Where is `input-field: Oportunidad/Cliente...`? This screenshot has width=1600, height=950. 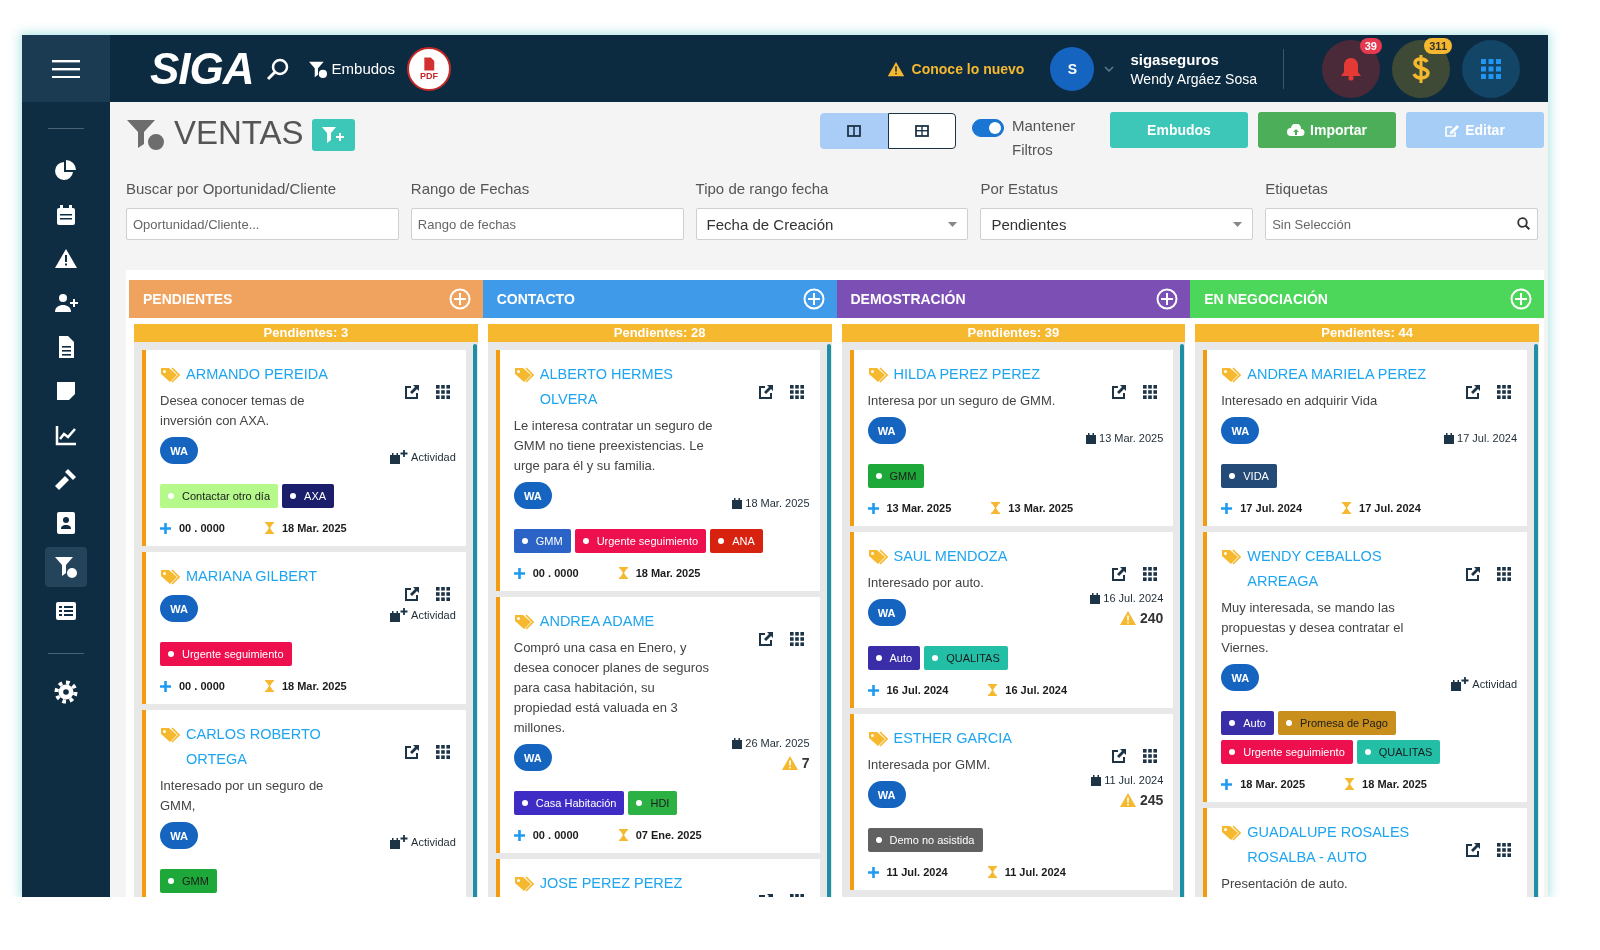 input-field: Oportunidad/Cliente... is located at coordinates (262, 224).